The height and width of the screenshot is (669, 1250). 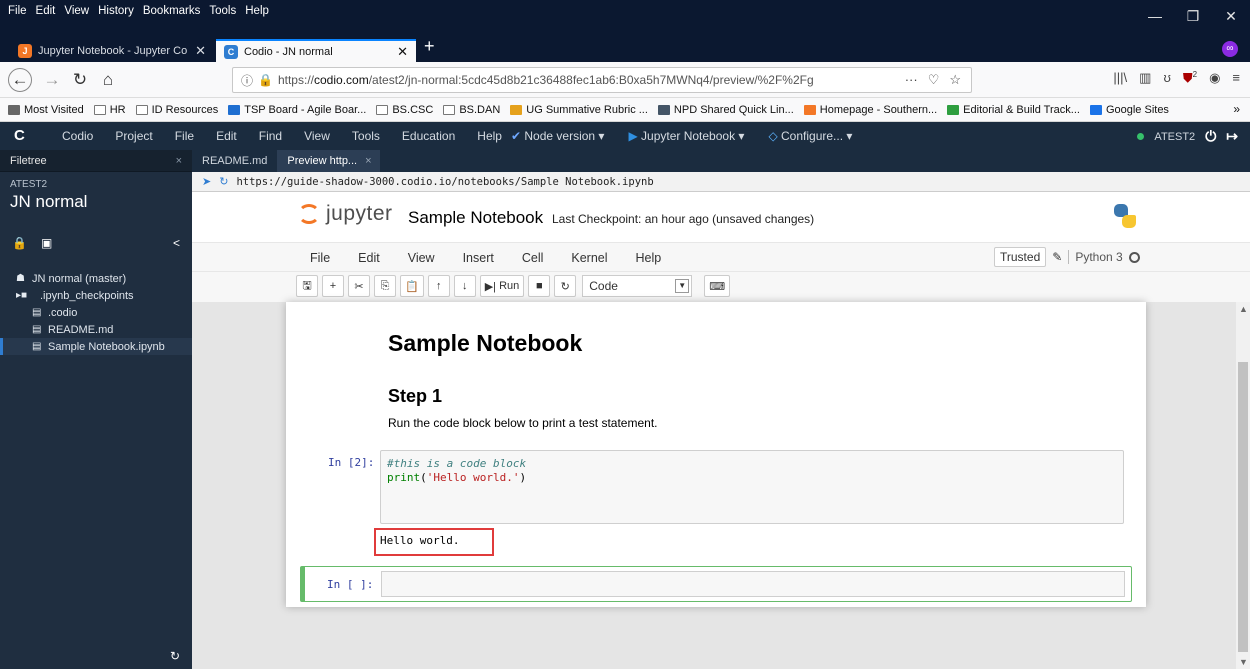 What do you see at coordinates (404, 110) in the screenshot?
I see `bookmark-item: BS.CSC` at bounding box center [404, 110].